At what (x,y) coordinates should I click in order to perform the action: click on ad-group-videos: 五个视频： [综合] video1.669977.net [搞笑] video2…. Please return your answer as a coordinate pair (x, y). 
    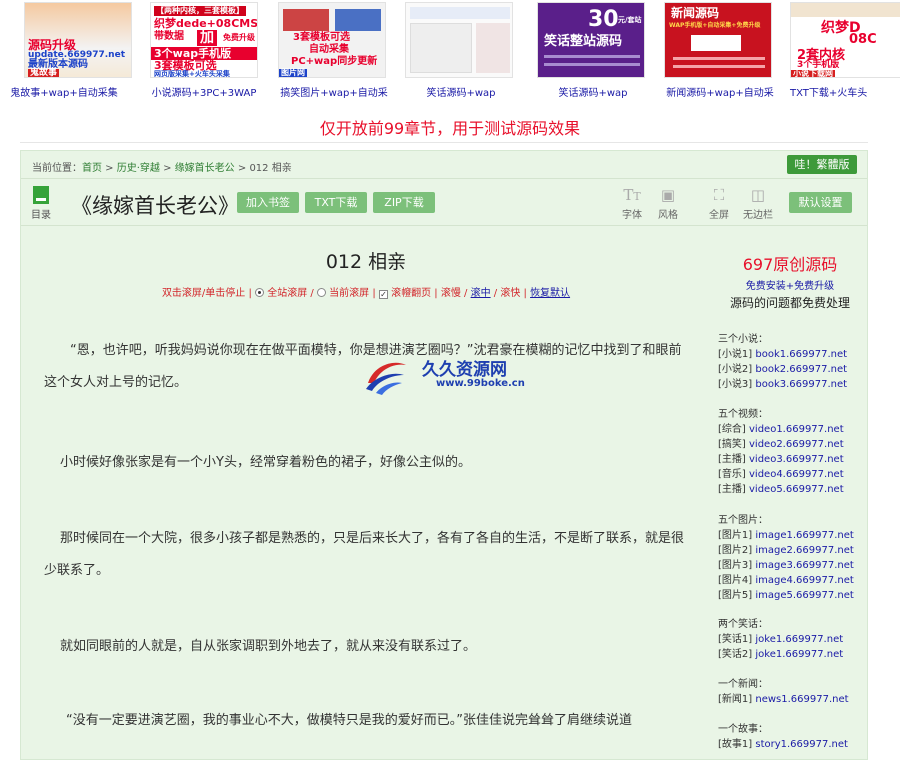
    Looking at the image, I should click on (793, 452).